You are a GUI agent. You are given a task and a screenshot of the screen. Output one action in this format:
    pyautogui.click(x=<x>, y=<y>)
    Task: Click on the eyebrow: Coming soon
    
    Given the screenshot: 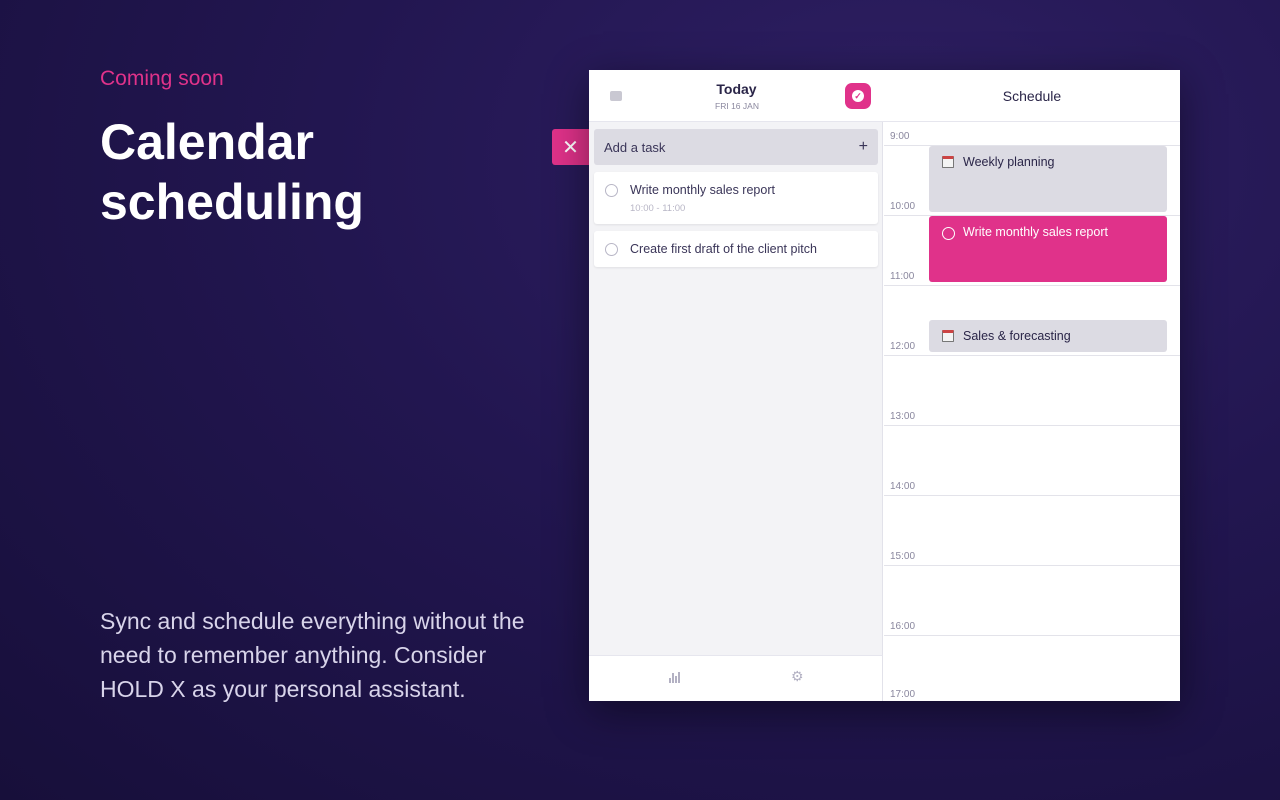 What is the action you would take?
    pyautogui.click(x=162, y=78)
    